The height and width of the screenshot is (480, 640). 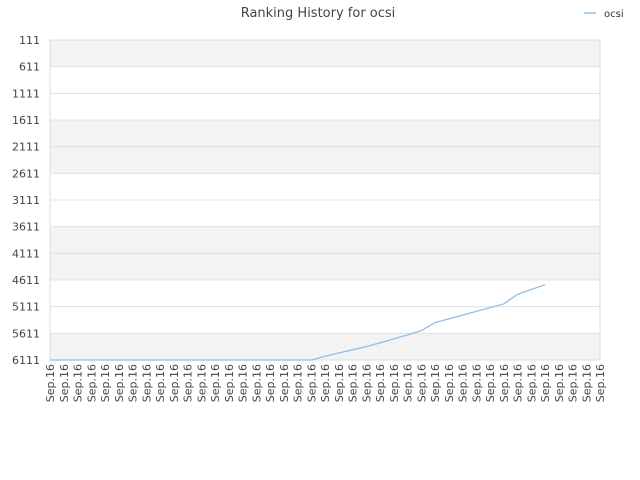 What do you see at coordinates (26, 360) in the screenshot?
I see `y-tick-label: 6111` at bounding box center [26, 360].